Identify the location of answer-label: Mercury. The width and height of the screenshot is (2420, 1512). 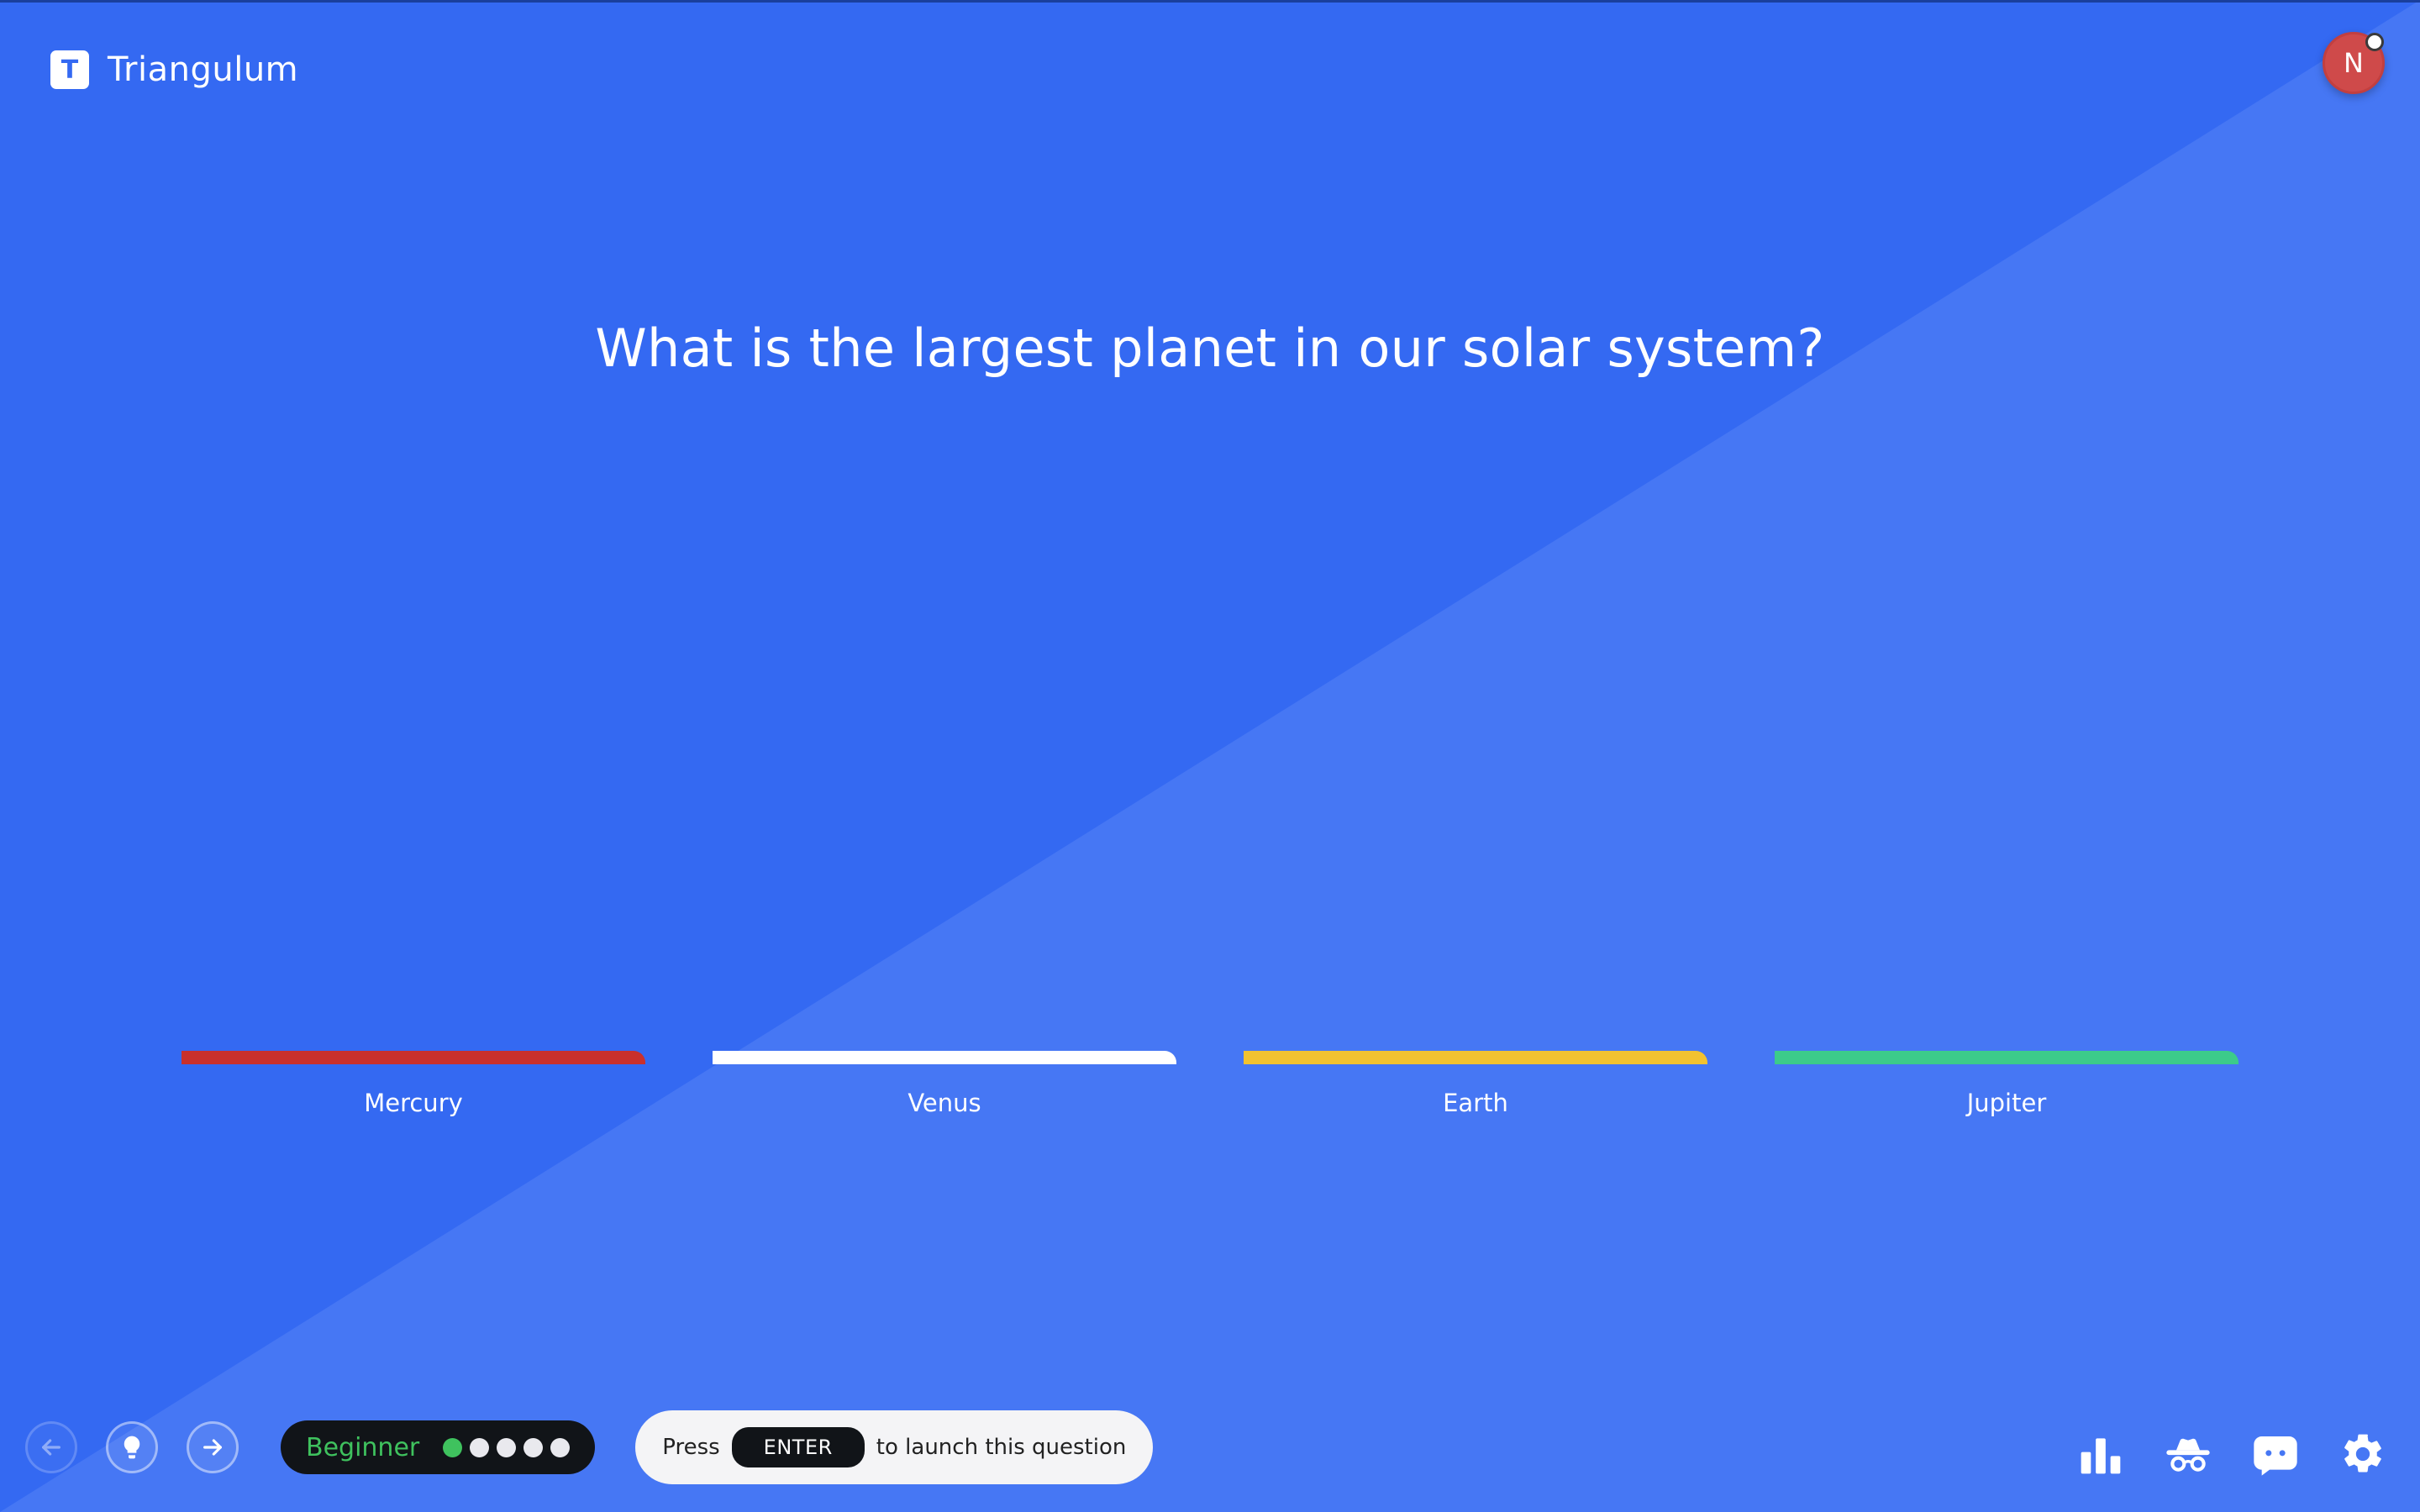
(413, 1103).